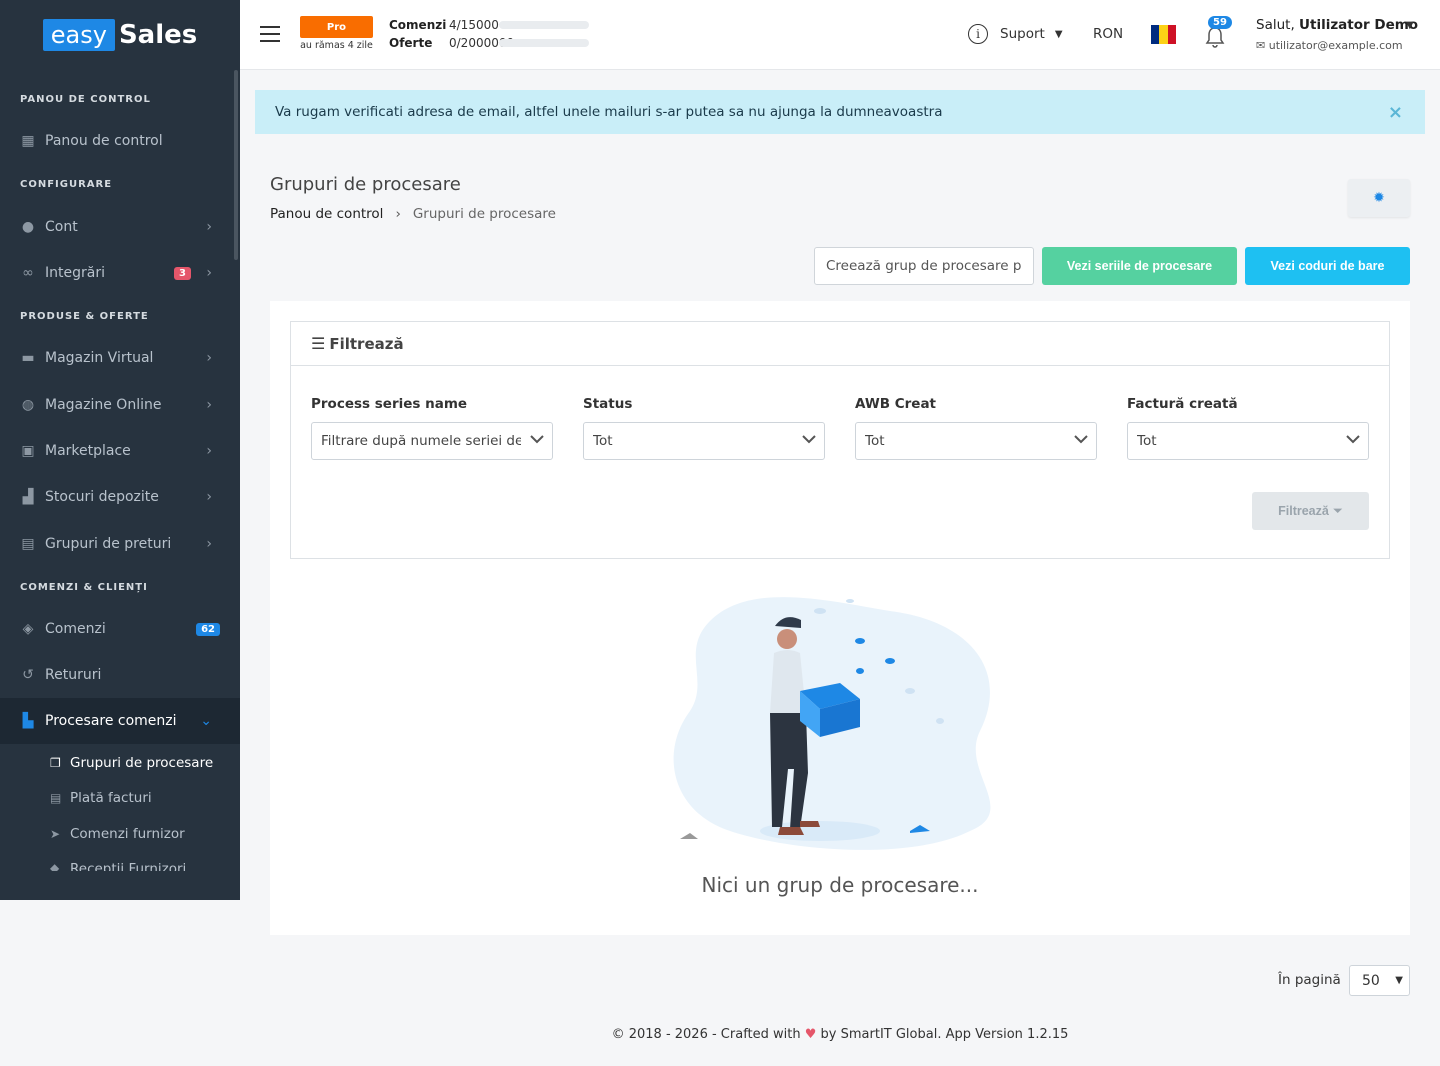 The width and height of the screenshot is (1440, 1066). I want to click on sidebar-item-comenzi: ◈ Comenzi 62, so click(120, 629).